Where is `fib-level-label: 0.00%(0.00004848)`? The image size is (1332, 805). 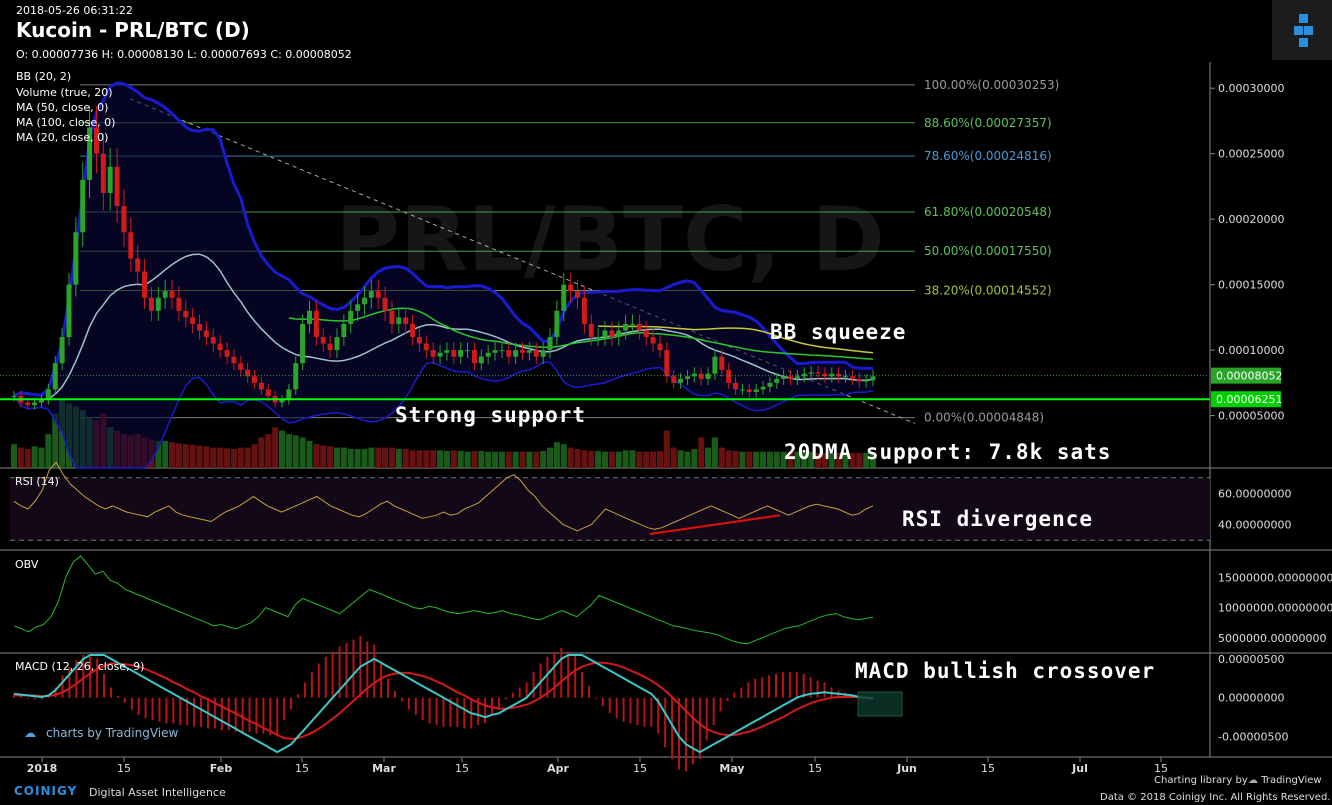
fib-level-label: 0.00%(0.00004848) is located at coordinates (984, 418).